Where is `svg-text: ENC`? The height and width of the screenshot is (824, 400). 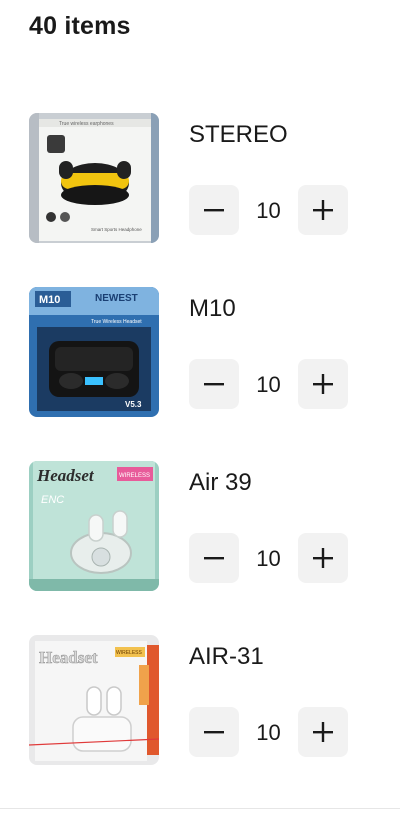 svg-text: ENC is located at coordinates (52, 500).